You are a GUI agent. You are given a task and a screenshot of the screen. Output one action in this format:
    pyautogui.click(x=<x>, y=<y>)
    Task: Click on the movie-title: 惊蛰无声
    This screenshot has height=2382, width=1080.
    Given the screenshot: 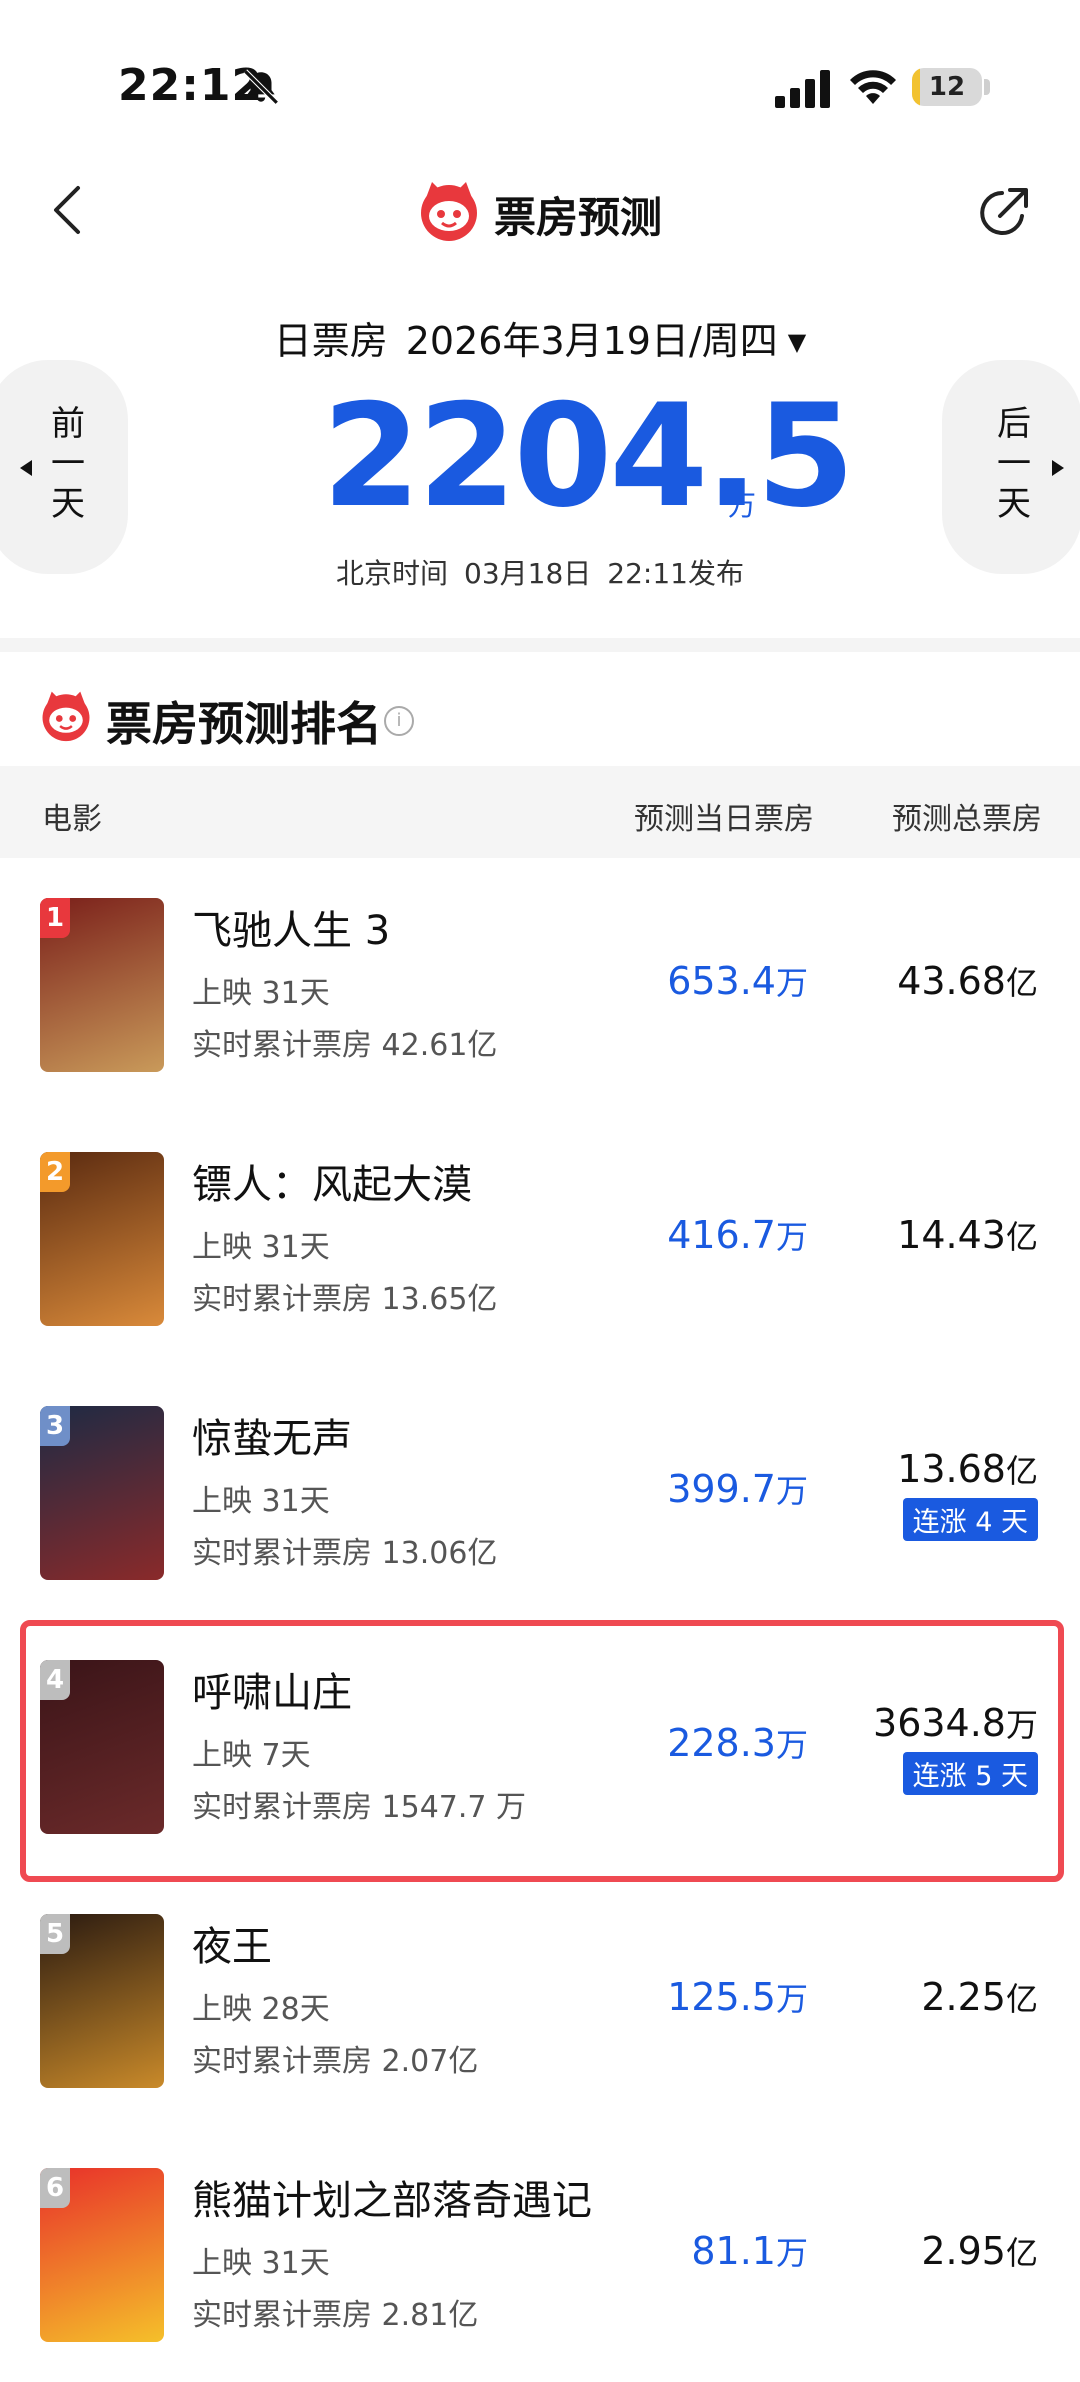 What is the action you would take?
    pyautogui.click(x=272, y=1439)
    